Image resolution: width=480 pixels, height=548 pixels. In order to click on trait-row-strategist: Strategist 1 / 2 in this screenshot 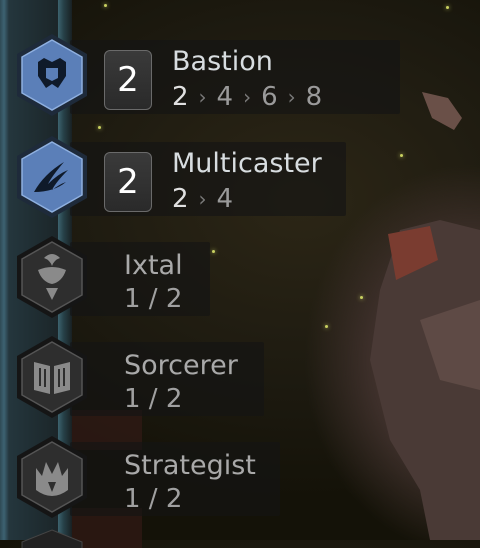, I will do `click(210, 479)`.